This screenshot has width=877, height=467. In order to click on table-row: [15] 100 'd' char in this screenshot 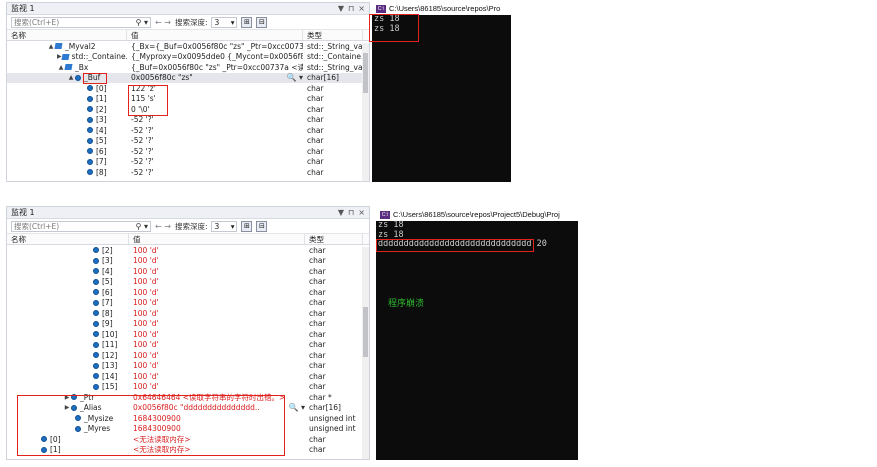, I will do `click(188, 387)`.